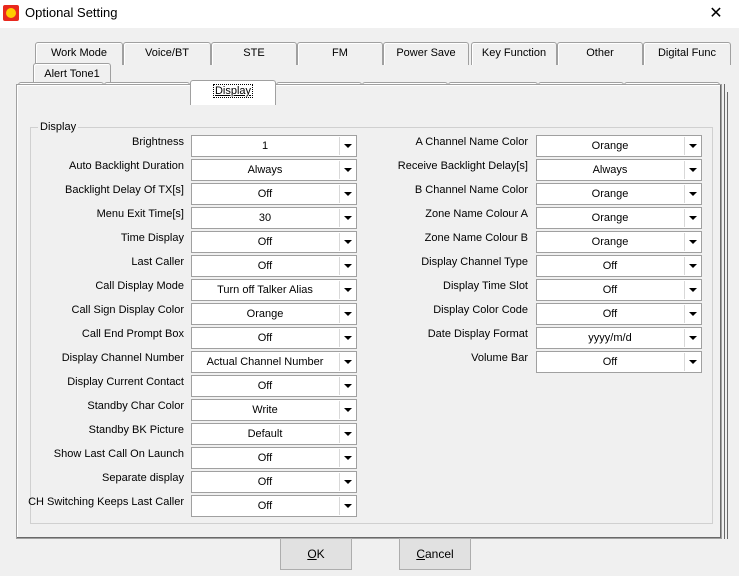  Describe the element at coordinates (420, 554) in the screenshot. I see `cancel-mnemonic: C` at that location.